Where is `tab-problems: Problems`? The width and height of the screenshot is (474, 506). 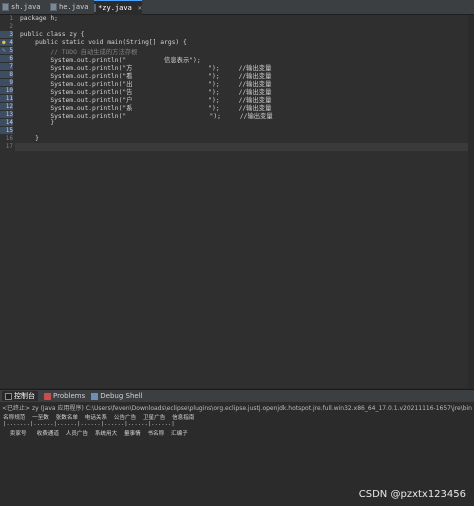 tab-problems: Problems is located at coordinates (64, 396).